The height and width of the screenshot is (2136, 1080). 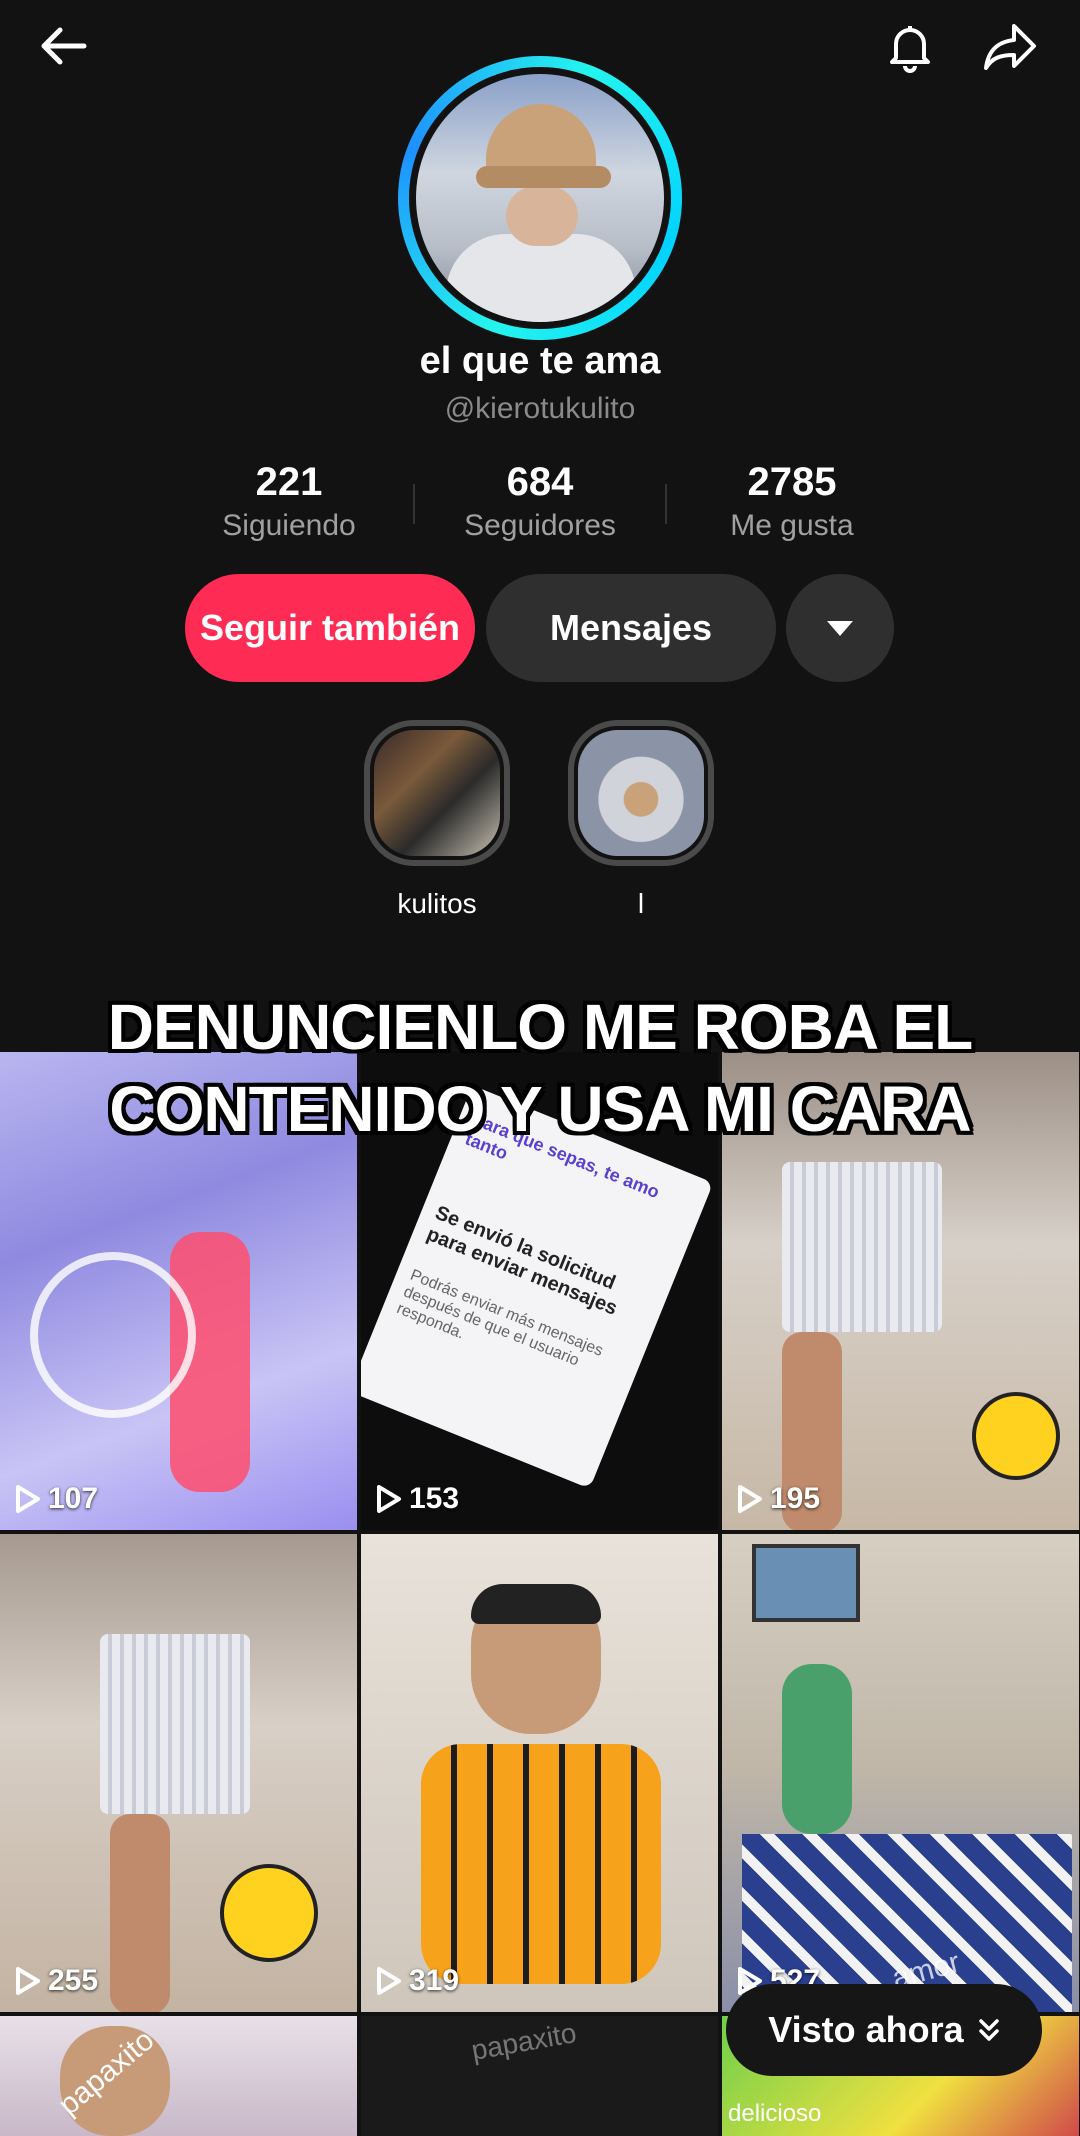 What do you see at coordinates (795, 1498) in the screenshot?
I see `view-count-value: 195` at bounding box center [795, 1498].